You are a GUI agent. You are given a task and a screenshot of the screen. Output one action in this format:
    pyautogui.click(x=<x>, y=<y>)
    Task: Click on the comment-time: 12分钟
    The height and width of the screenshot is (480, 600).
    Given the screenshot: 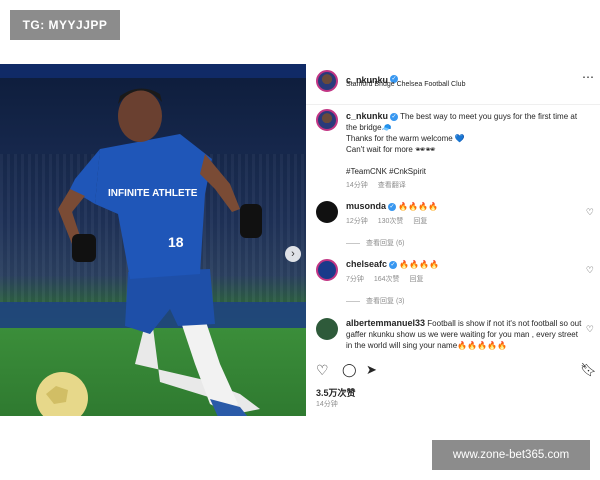 What is the action you would take?
    pyautogui.click(x=357, y=221)
    